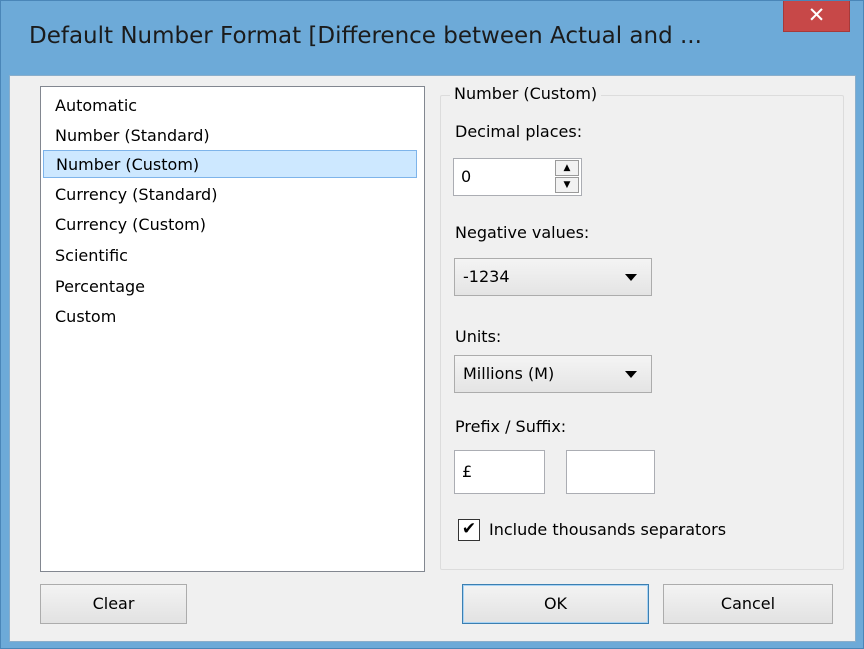 The width and height of the screenshot is (864, 649). Describe the element at coordinates (499, 472) in the screenshot. I see `prefix-input: £` at that location.